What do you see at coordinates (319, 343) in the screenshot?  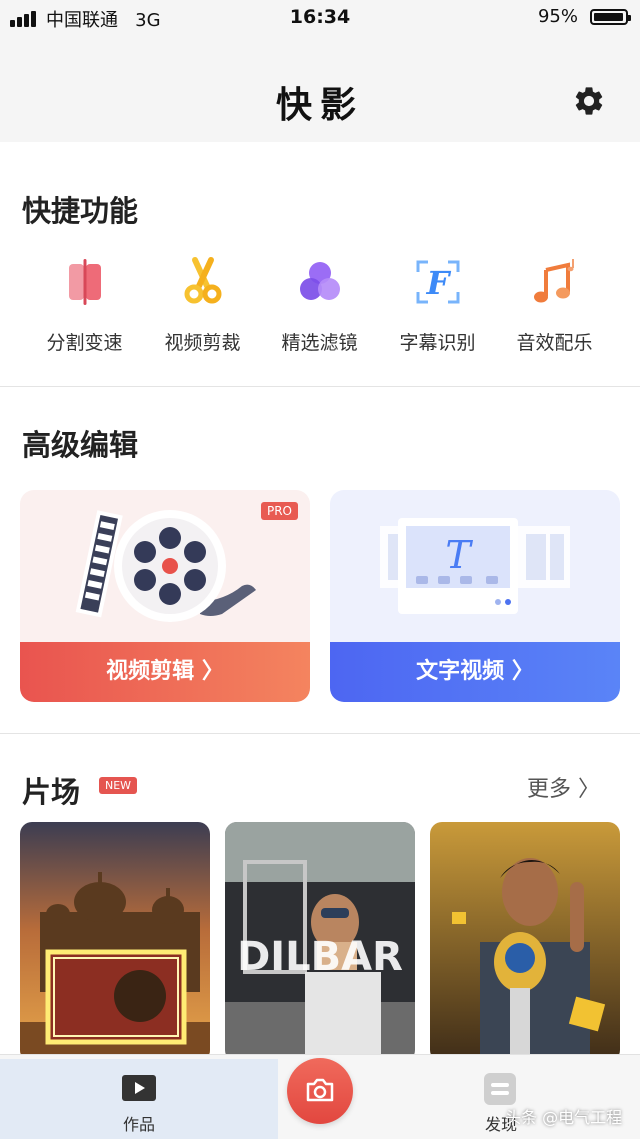 I see `quick-function-label: 精选滤镜` at bounding box center [319, 343].